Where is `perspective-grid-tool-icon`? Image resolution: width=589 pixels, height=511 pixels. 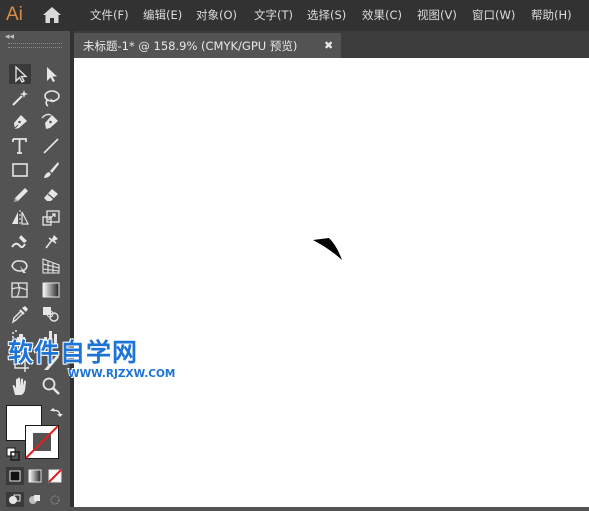 perspective-grid-tool-icon is located at coordinates (51, 266).